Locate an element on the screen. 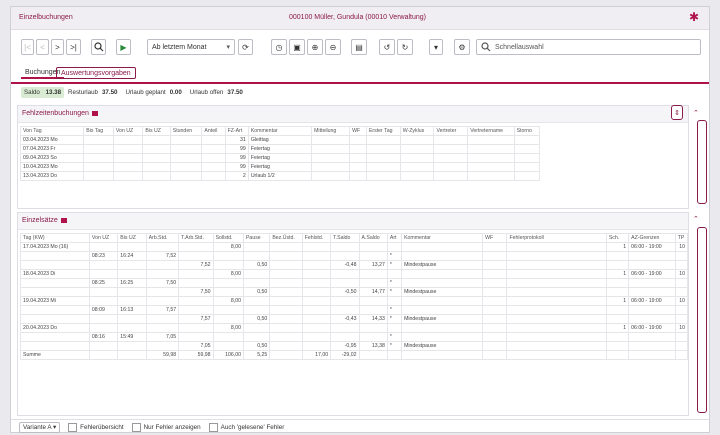  column-header: T.Saldo is located at coordinates (345, 238).